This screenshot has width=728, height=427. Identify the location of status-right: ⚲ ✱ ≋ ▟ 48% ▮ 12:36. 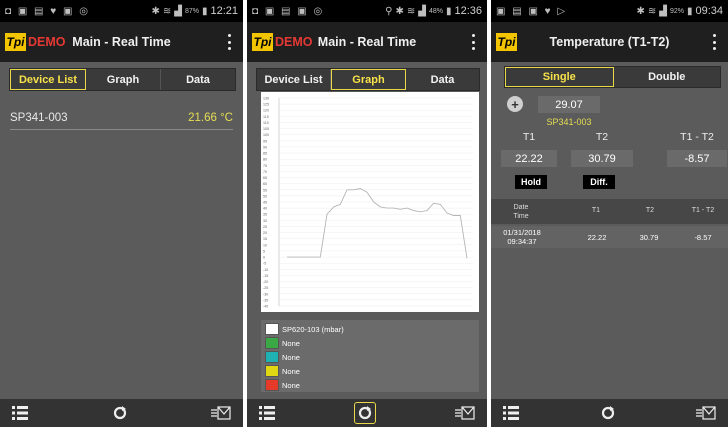
(436, 11).